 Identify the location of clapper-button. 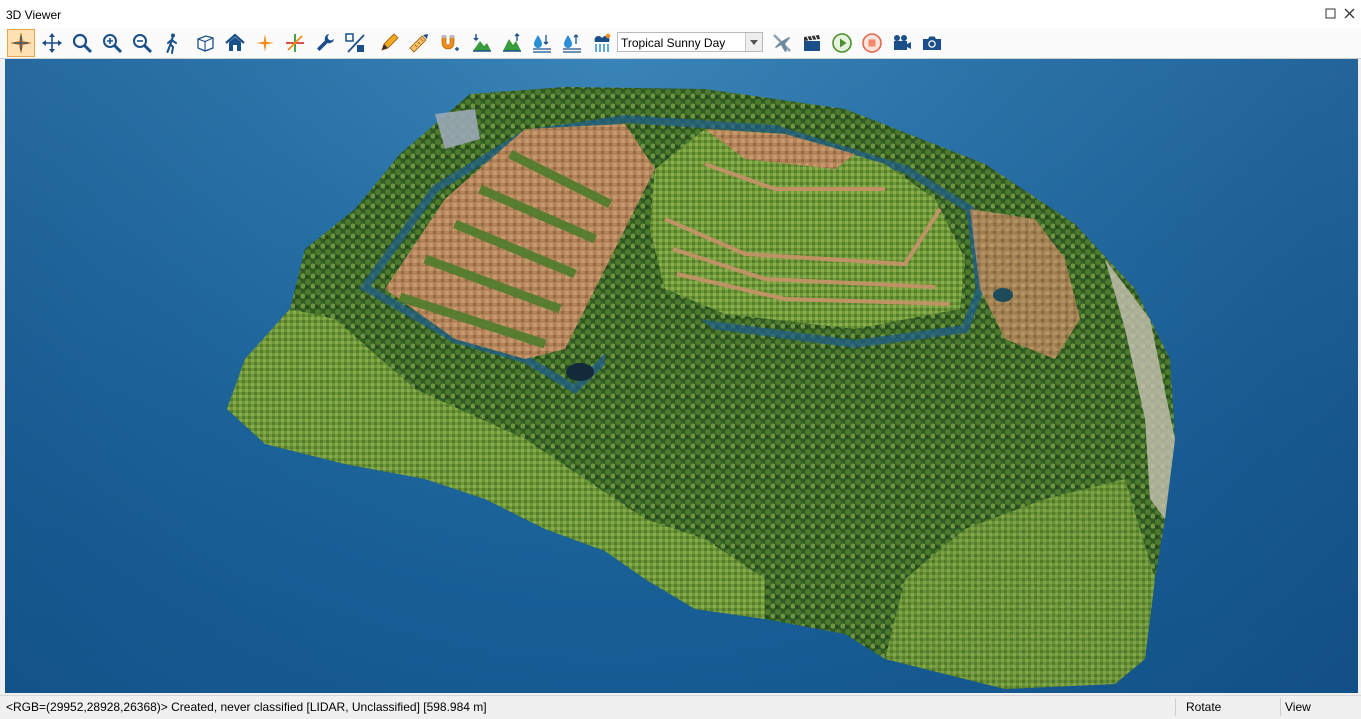
(812, 43).